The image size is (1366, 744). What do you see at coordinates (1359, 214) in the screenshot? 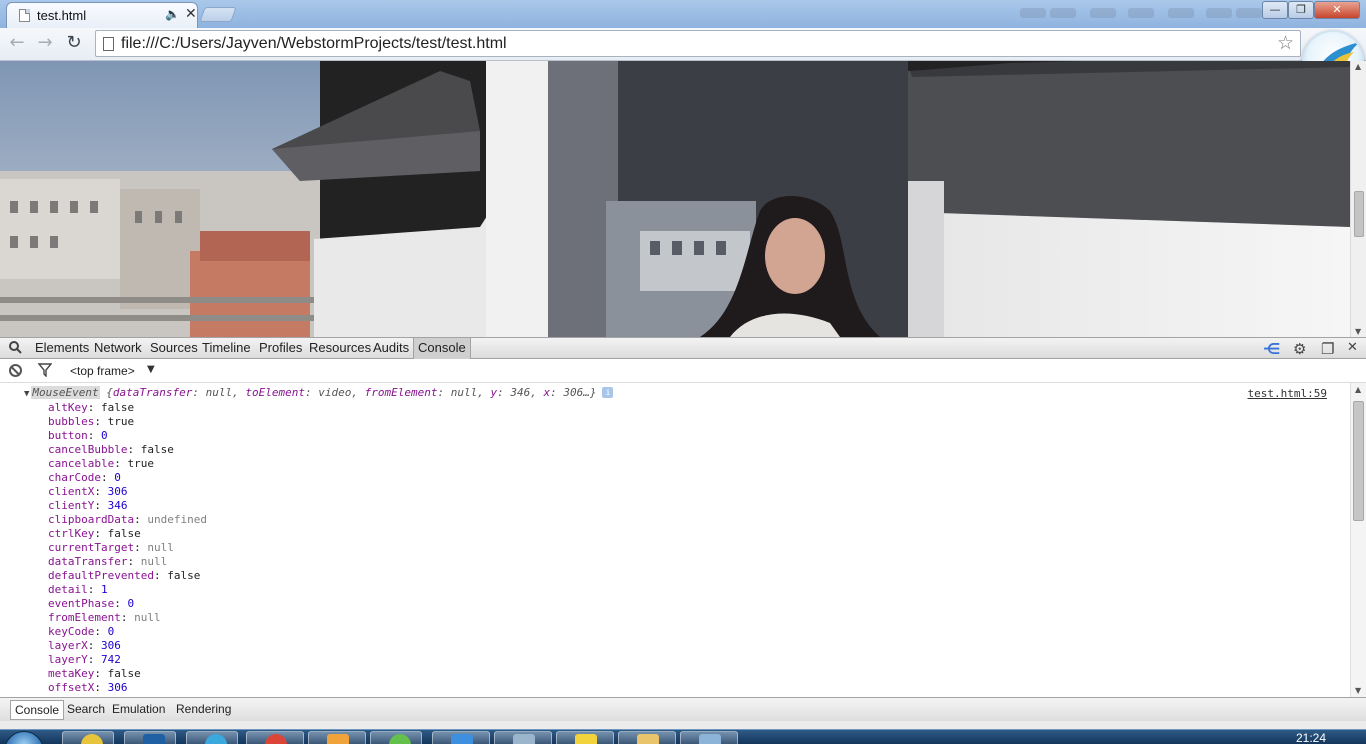
I see `page-scroll-thumb` at bounding box center [1359, 214].